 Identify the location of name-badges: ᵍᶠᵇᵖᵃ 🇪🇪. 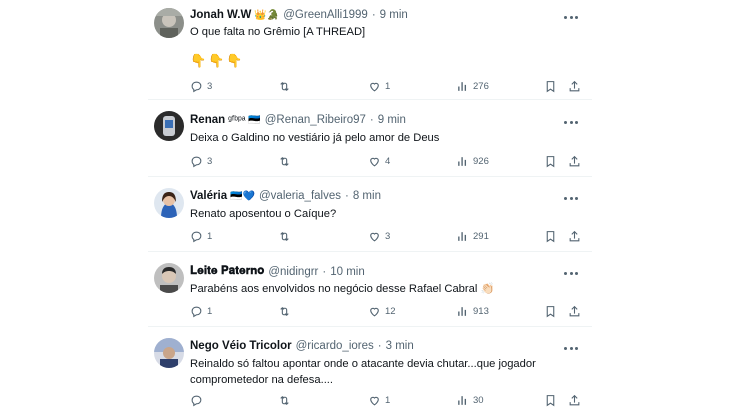
(244, 120).